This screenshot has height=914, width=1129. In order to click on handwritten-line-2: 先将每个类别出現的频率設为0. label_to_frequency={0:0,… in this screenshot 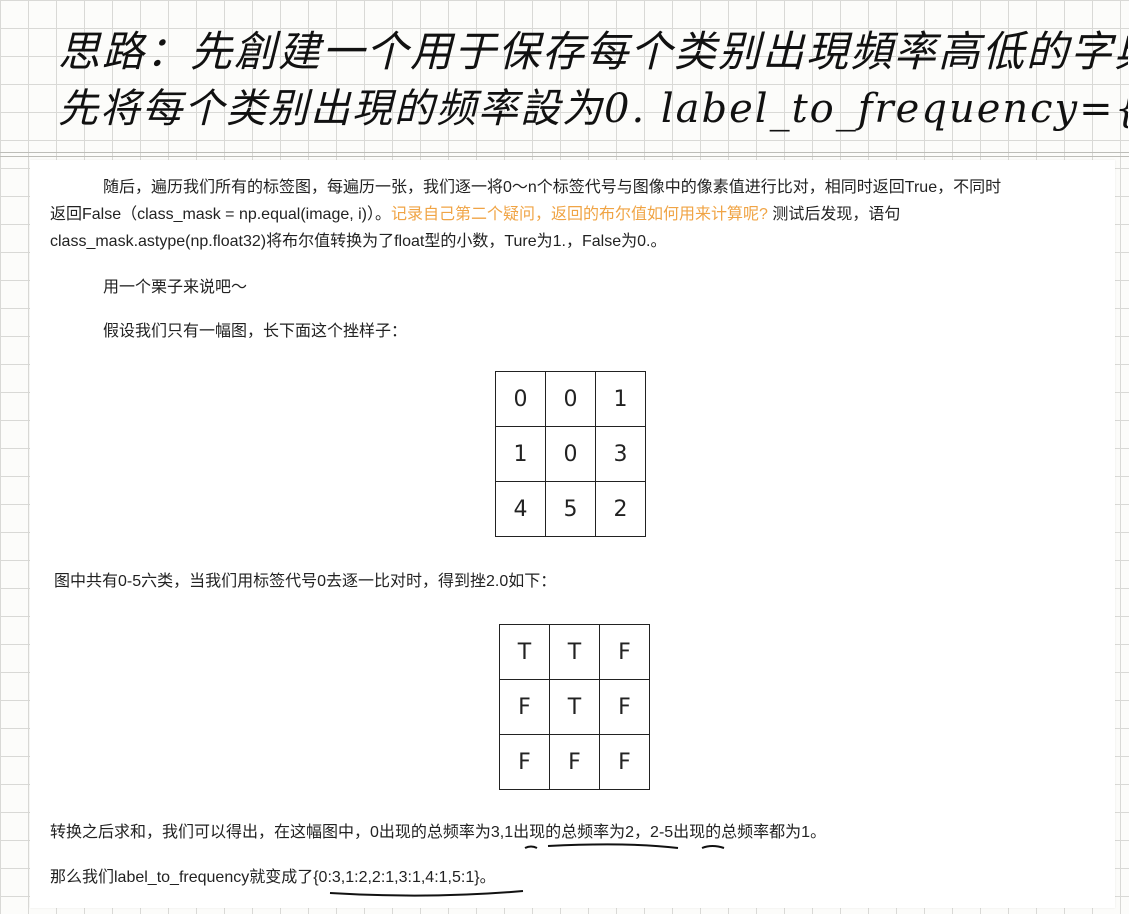, I will do `click(593, 109)`.